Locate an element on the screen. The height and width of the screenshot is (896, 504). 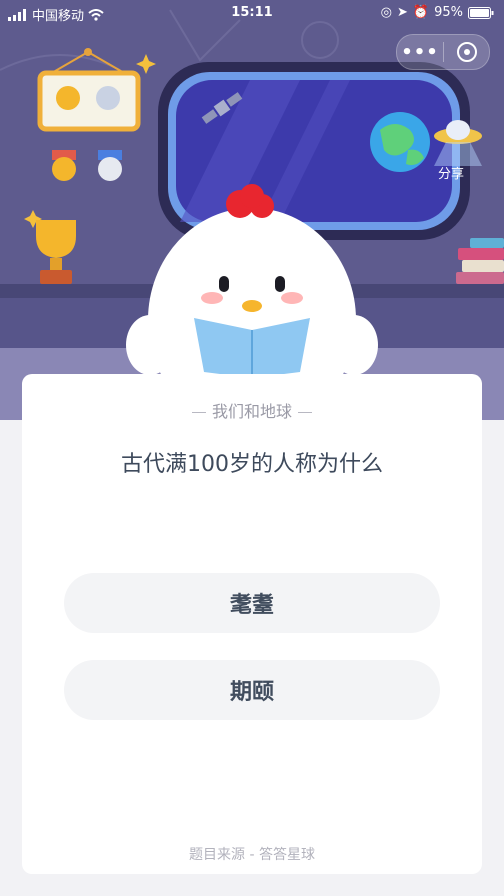
answer-option-1: 耄耋 is located at coordinates (252, 603).